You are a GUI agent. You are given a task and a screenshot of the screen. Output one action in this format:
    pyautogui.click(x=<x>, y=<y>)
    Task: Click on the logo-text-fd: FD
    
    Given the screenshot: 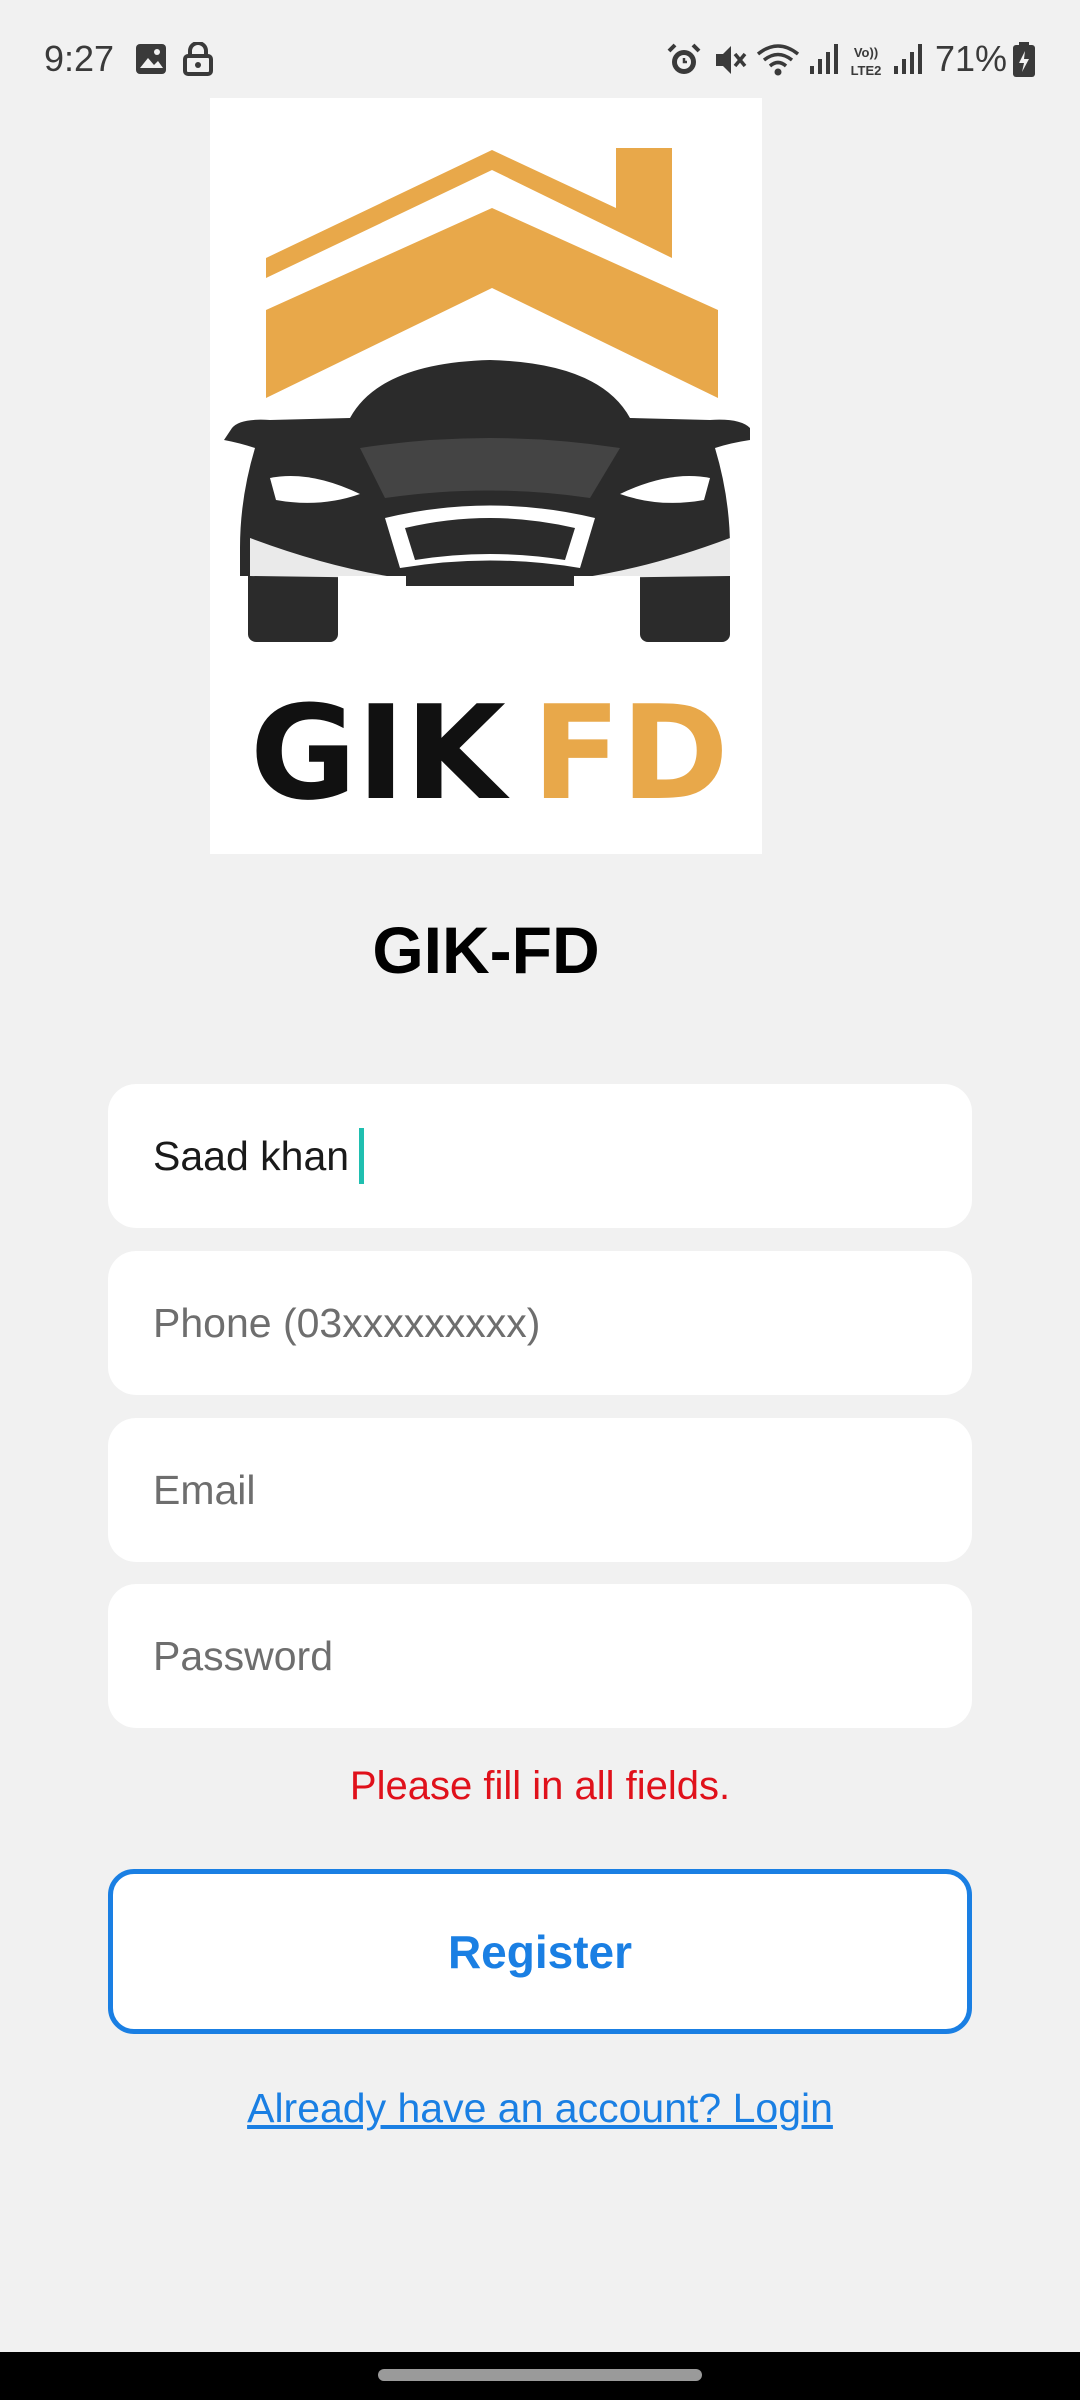 What is the action you would take?
    pyautogui.click(x=630, y=753)
    